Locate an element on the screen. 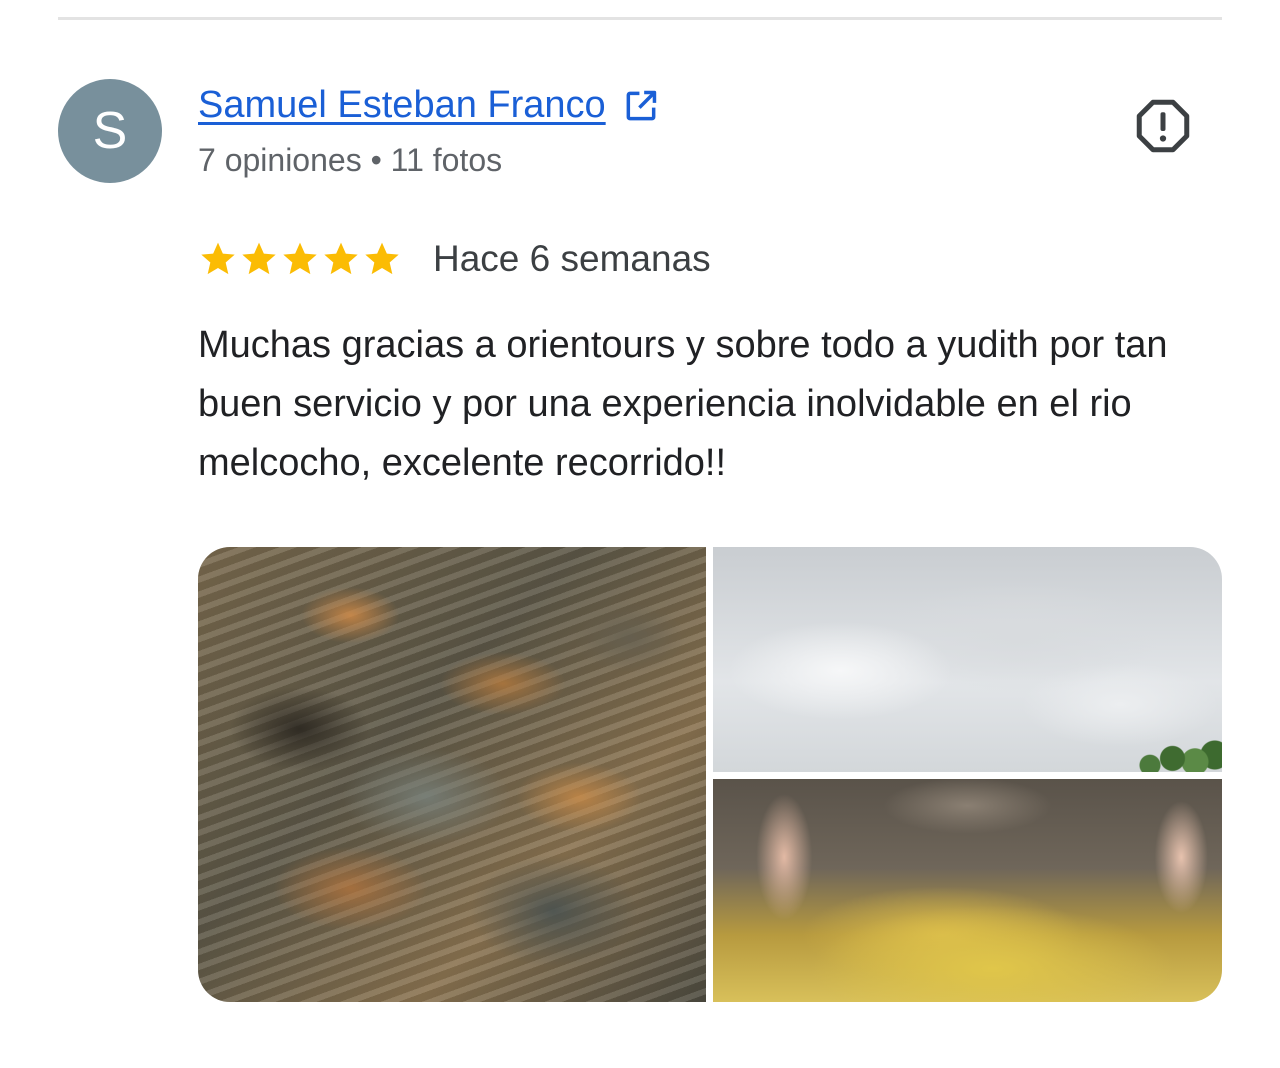 Image resolution: width=1280 pixels, height=1068 pixels. reviewer-avatar: S is located at coordinates (110, 131).